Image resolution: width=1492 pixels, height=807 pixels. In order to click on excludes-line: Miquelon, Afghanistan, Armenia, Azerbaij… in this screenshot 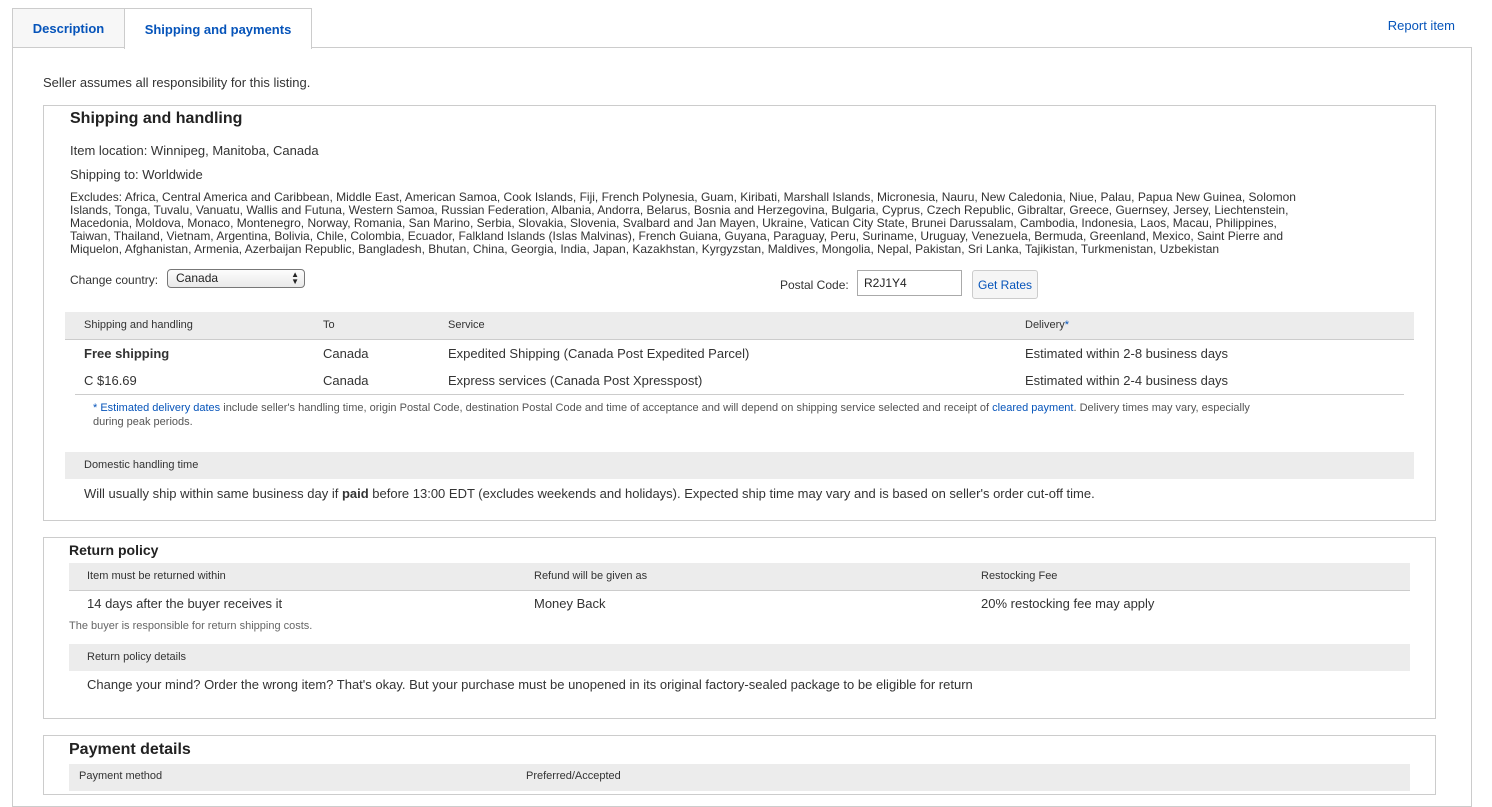, I will do `click(645, 249)`.